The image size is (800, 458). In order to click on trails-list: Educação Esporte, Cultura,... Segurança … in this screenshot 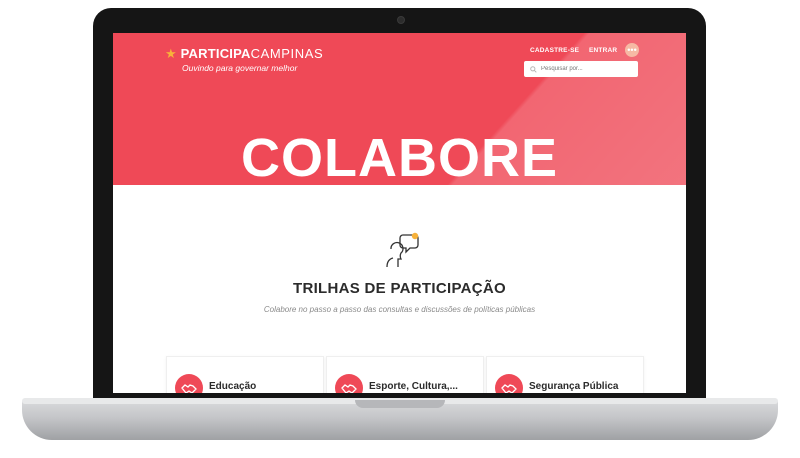, I will do `click(405, 374)`.